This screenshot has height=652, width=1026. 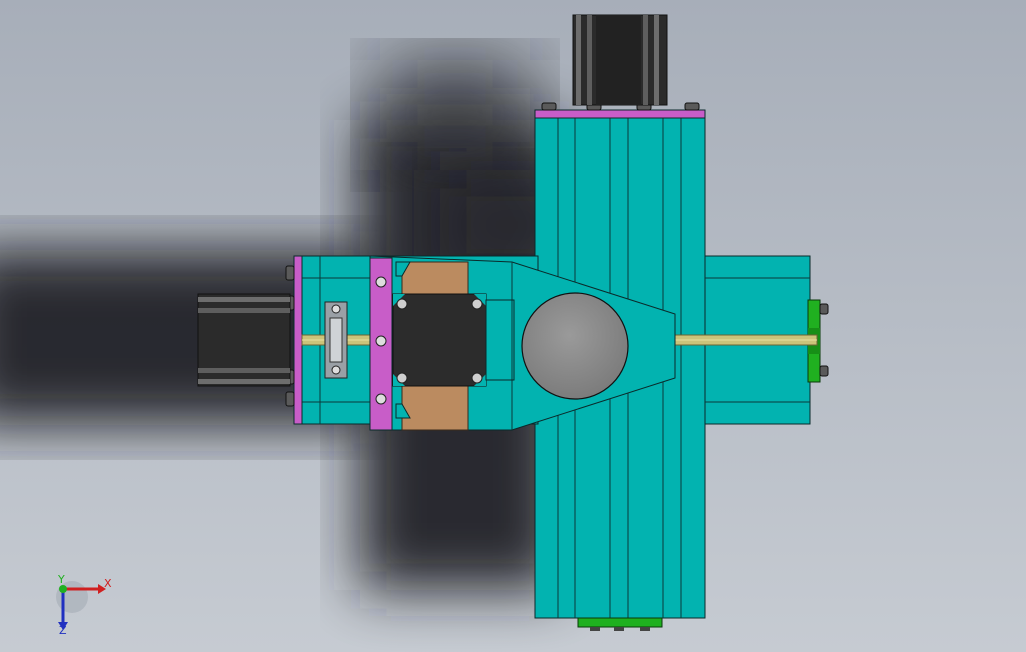 What do you see at coordinates (108, 583) in the screenshot?
I see `triad-x-label: X` at bounding box center [108, 583].